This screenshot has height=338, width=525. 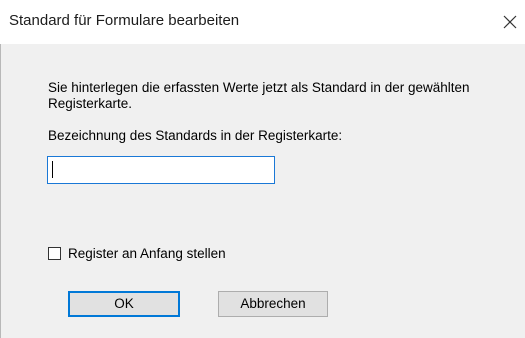 I want to click on move-to-front-label: Register an Anfang stellen, so click(x=147, y=253).